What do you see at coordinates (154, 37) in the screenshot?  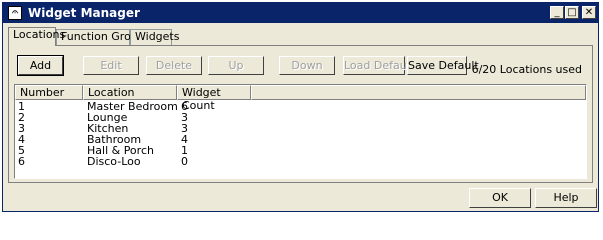 I see `tab-widgets: Widgets` at bounding box center [154, 37].